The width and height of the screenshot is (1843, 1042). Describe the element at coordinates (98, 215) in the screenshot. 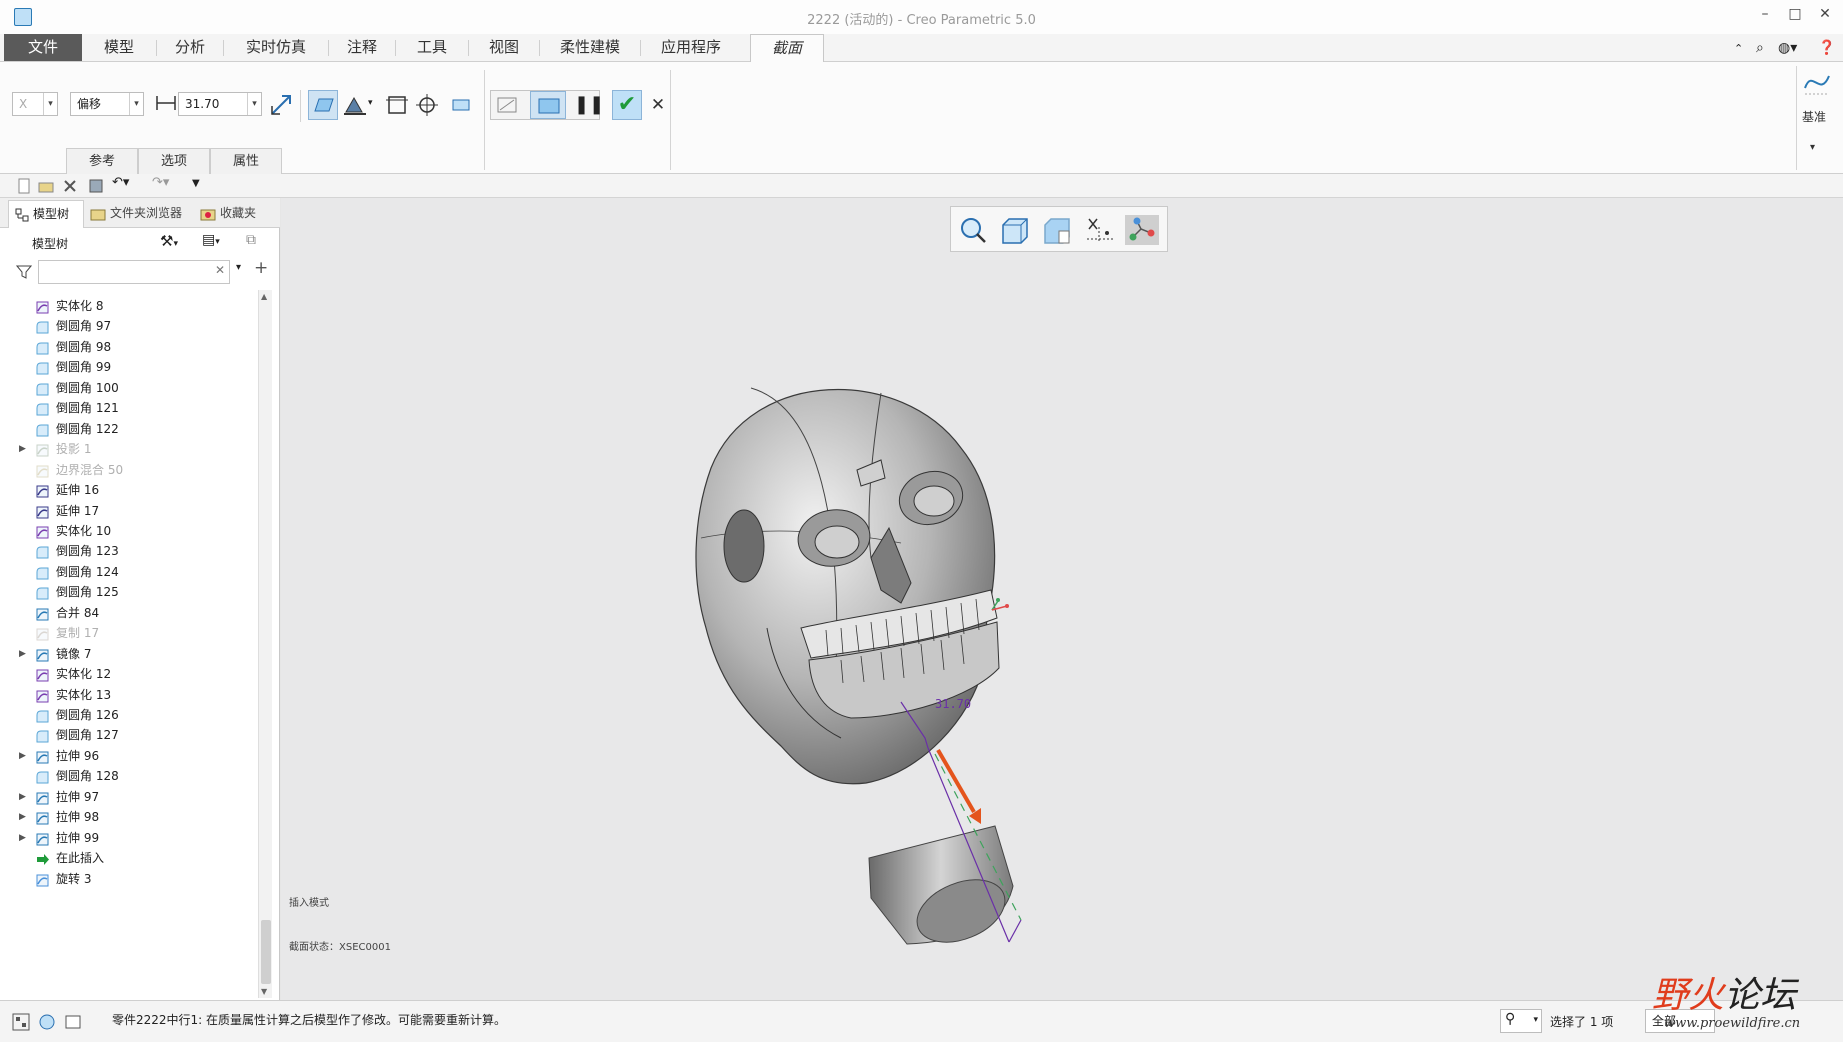

I see `folder-icon` at that location.